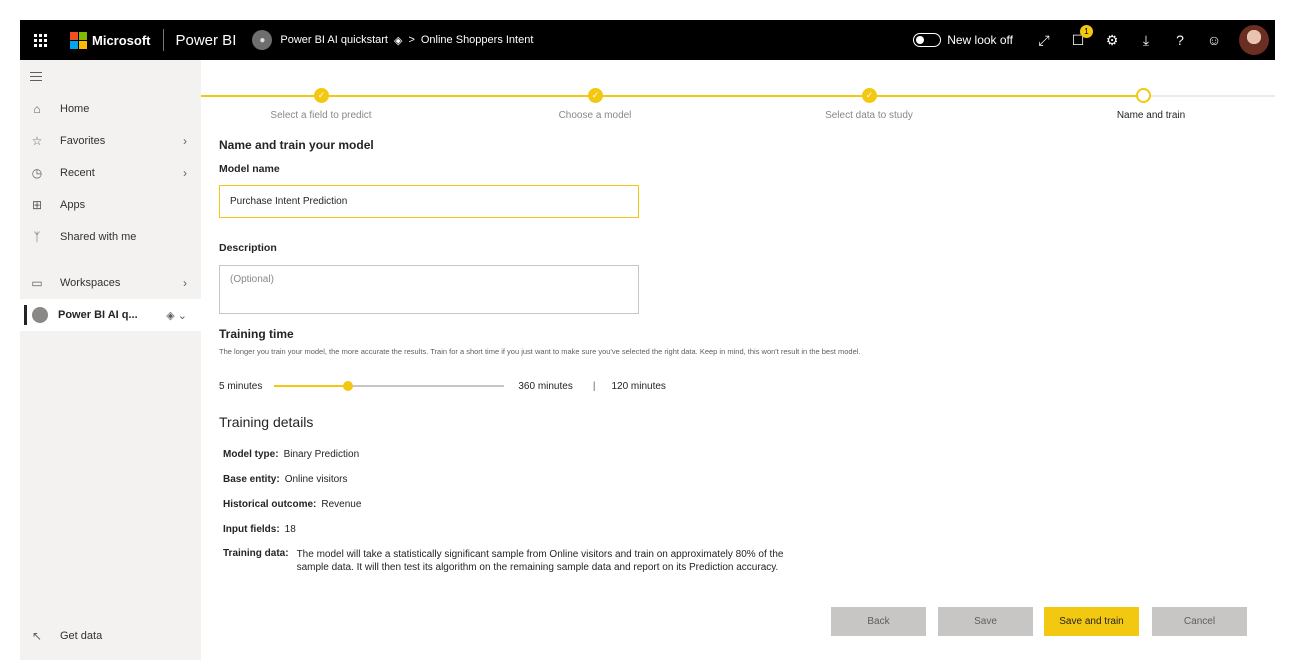 The width and height of the screenshot is (1290, 672). Describe the element at coordinates (37, 173) in the screenshot. I see `clock-icon: ◷` at that location.